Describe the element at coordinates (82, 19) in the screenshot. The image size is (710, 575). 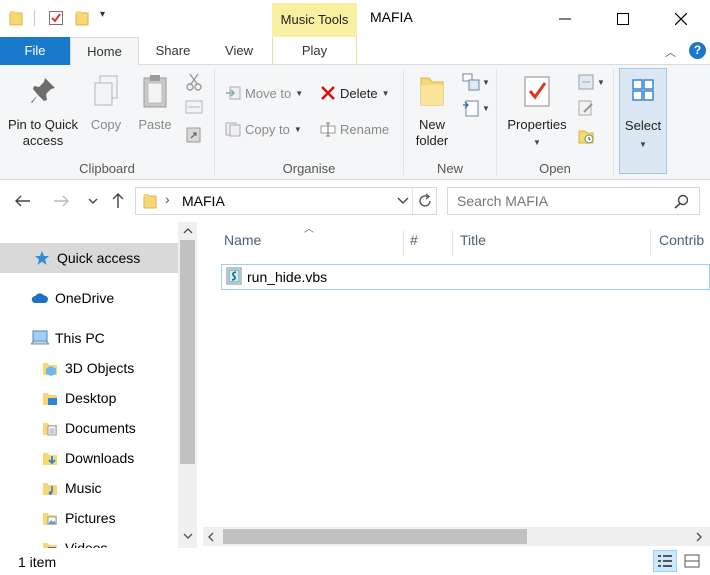
I see `new-folder-quick-icon` at that location.